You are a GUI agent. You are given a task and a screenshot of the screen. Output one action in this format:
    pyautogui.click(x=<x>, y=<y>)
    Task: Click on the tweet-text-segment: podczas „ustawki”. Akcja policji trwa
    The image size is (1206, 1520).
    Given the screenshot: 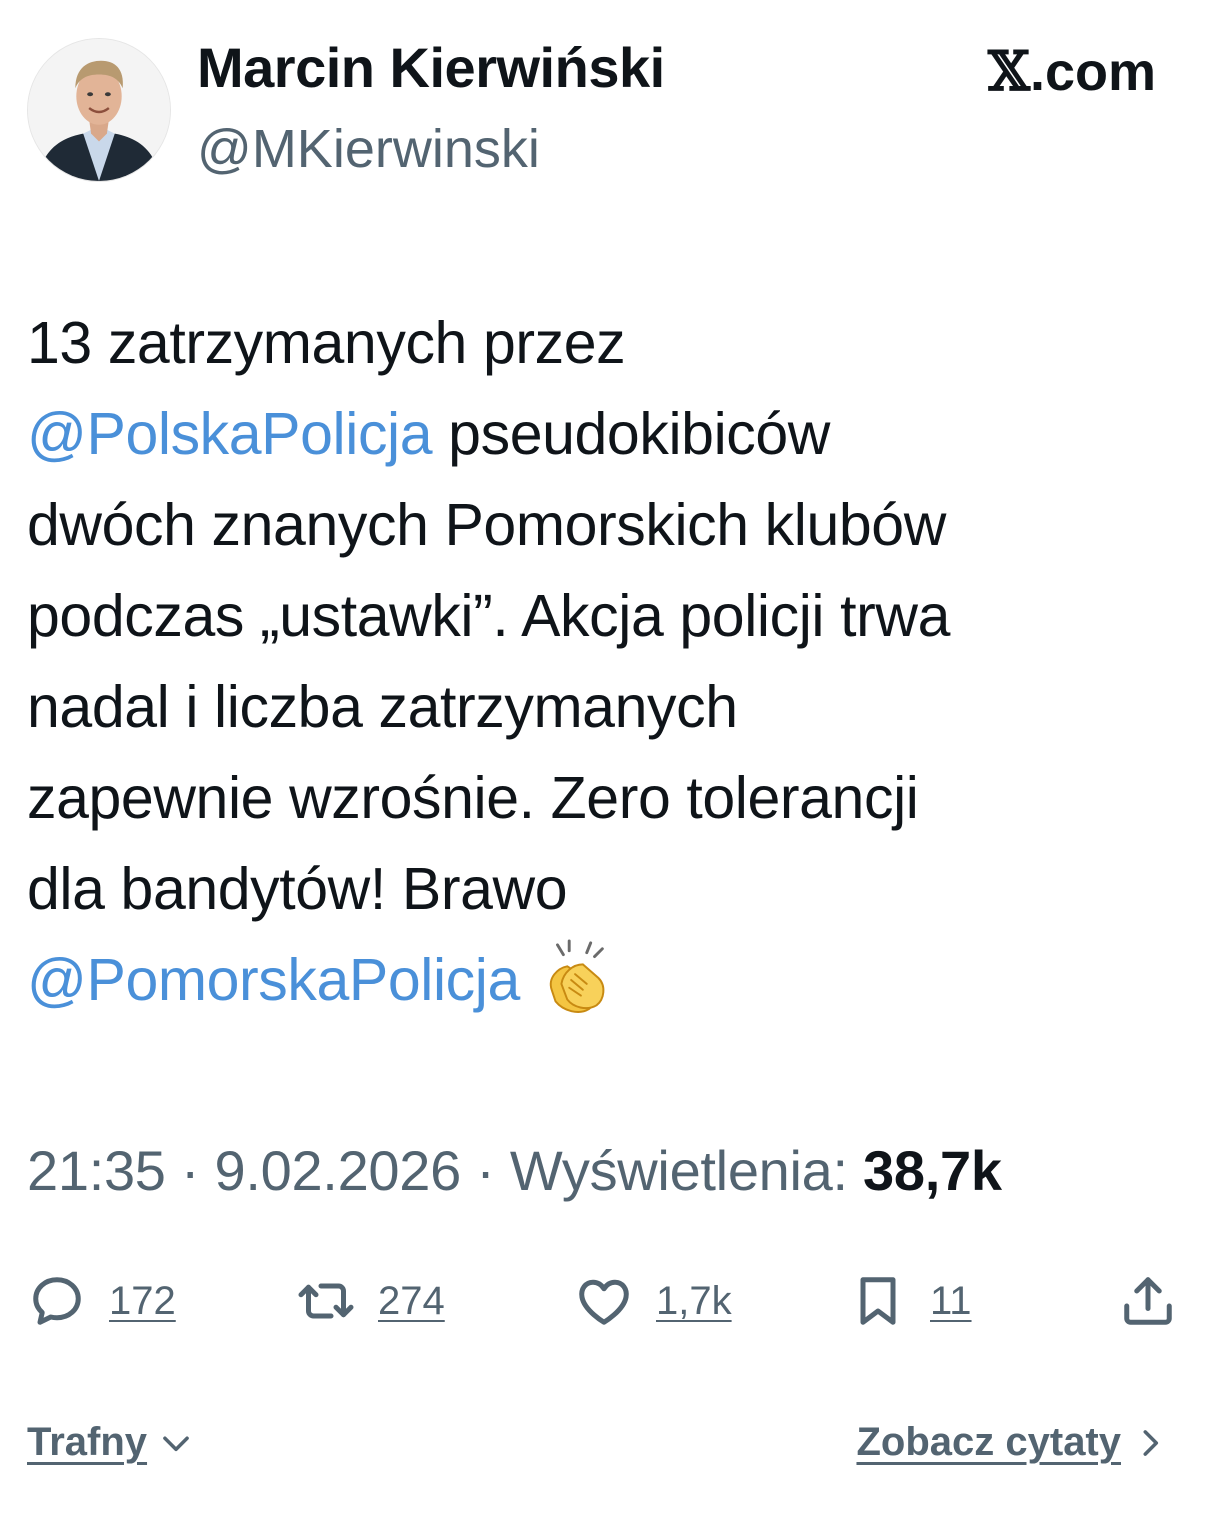 What is the action you would take?
    pyautogui.click(x=488, y=616)
    